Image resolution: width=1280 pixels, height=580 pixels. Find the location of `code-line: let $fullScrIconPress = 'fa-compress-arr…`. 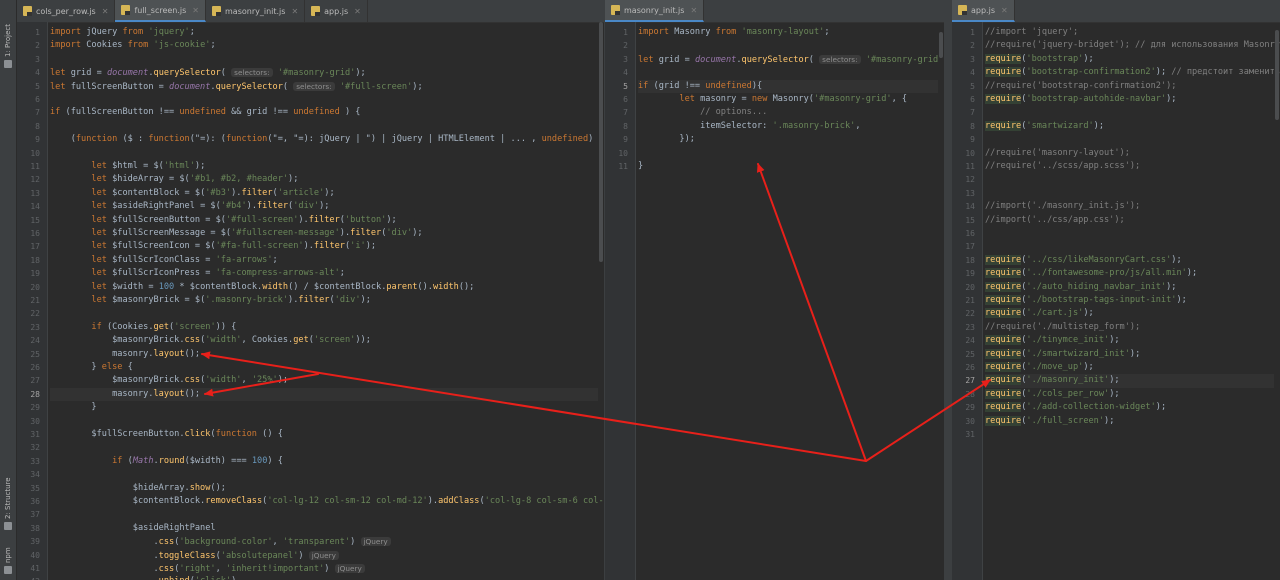

code-line: let $fullScrIconPress = 'fa-compress-arr… is located at coordinates (324, 273).